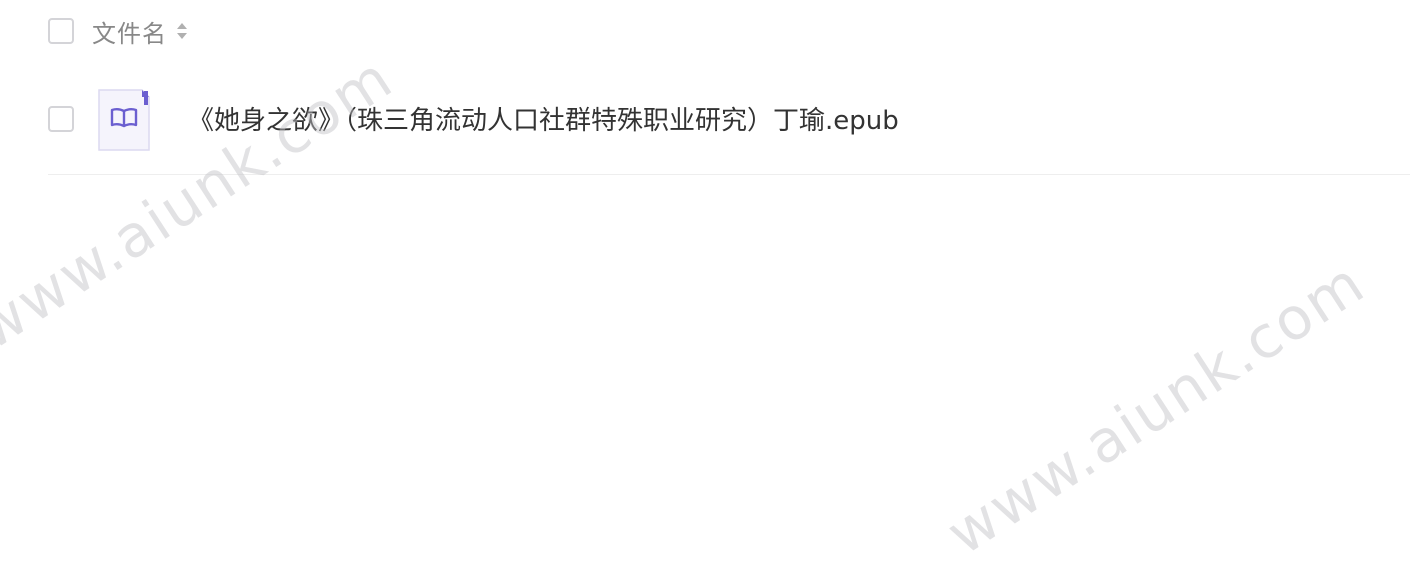 This screenshot has height=588, width=1410. I want to click on ebook-file-icon, so click(124, 120).